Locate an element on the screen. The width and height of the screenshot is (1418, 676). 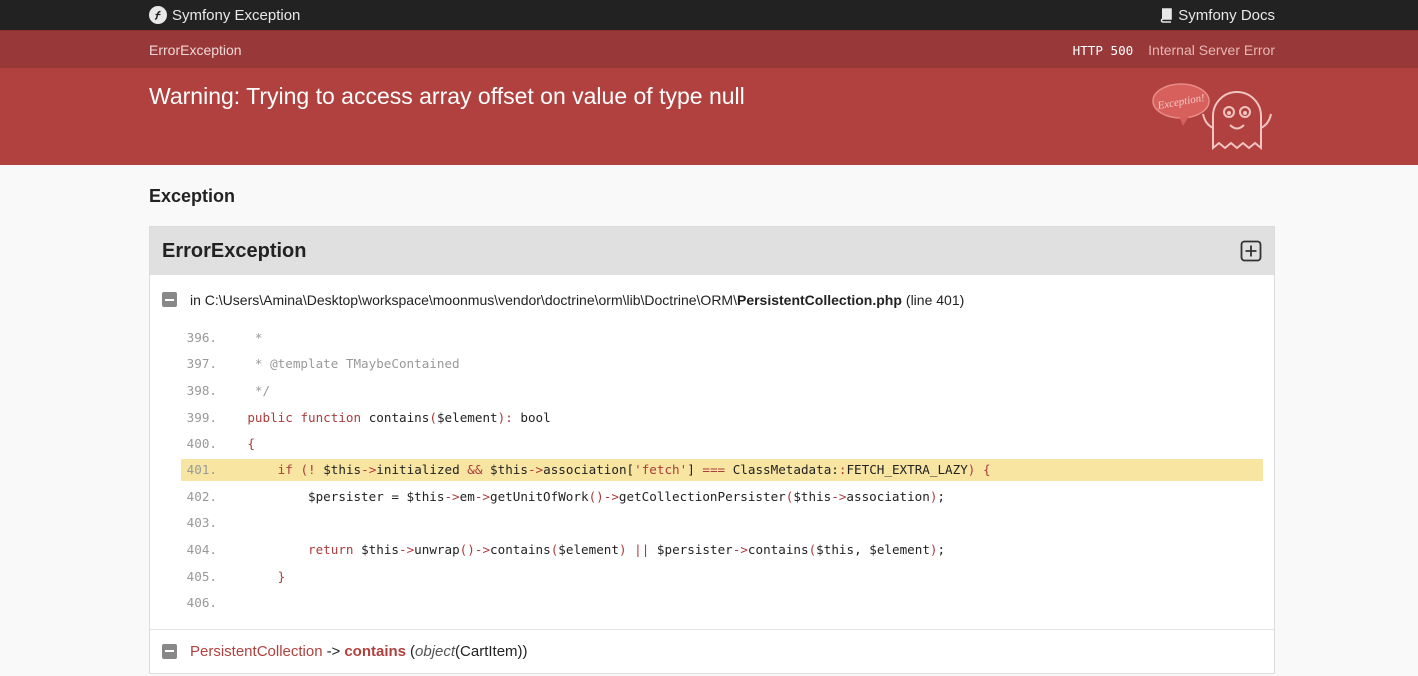
file-line-number: (line 401) is located at coordinates (935, 299).